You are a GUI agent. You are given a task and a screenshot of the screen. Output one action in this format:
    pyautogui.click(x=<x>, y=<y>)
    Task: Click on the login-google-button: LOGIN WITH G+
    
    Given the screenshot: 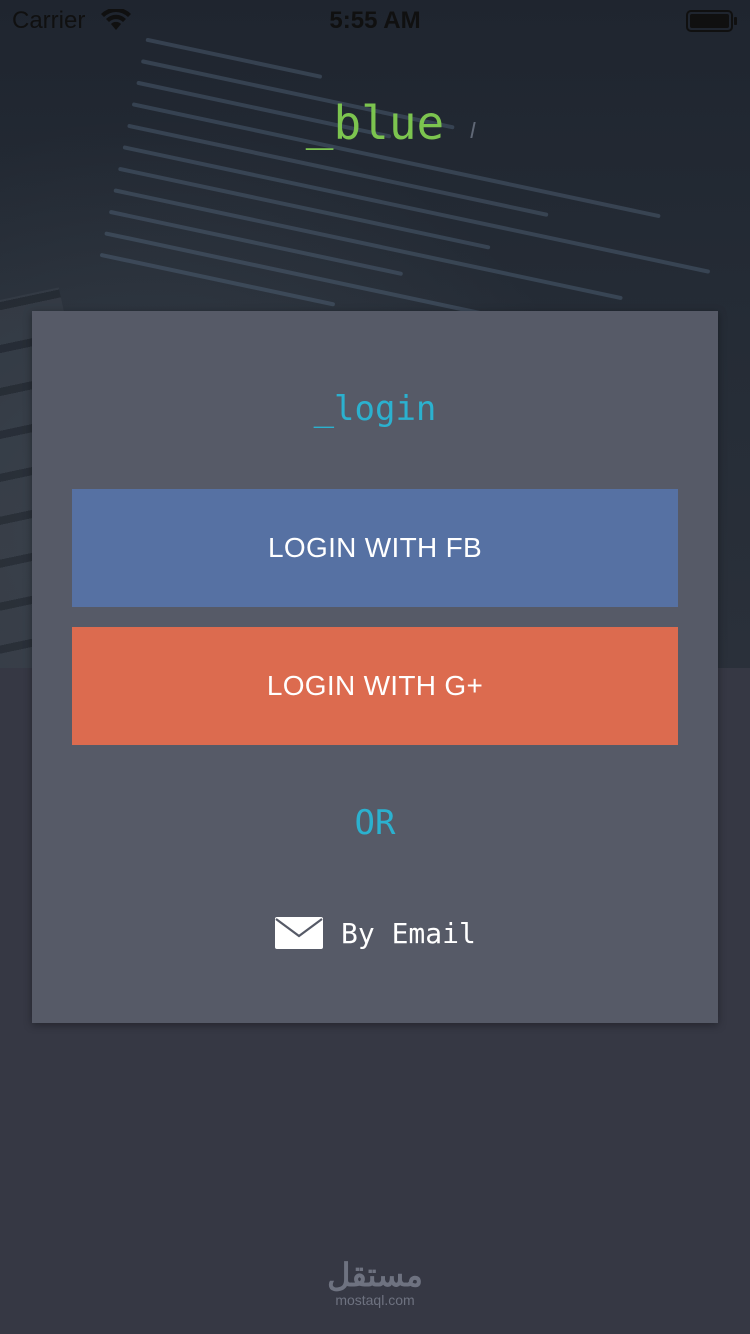 What is the action you would take?
    pyautogui.click(x=375, y=686)
    